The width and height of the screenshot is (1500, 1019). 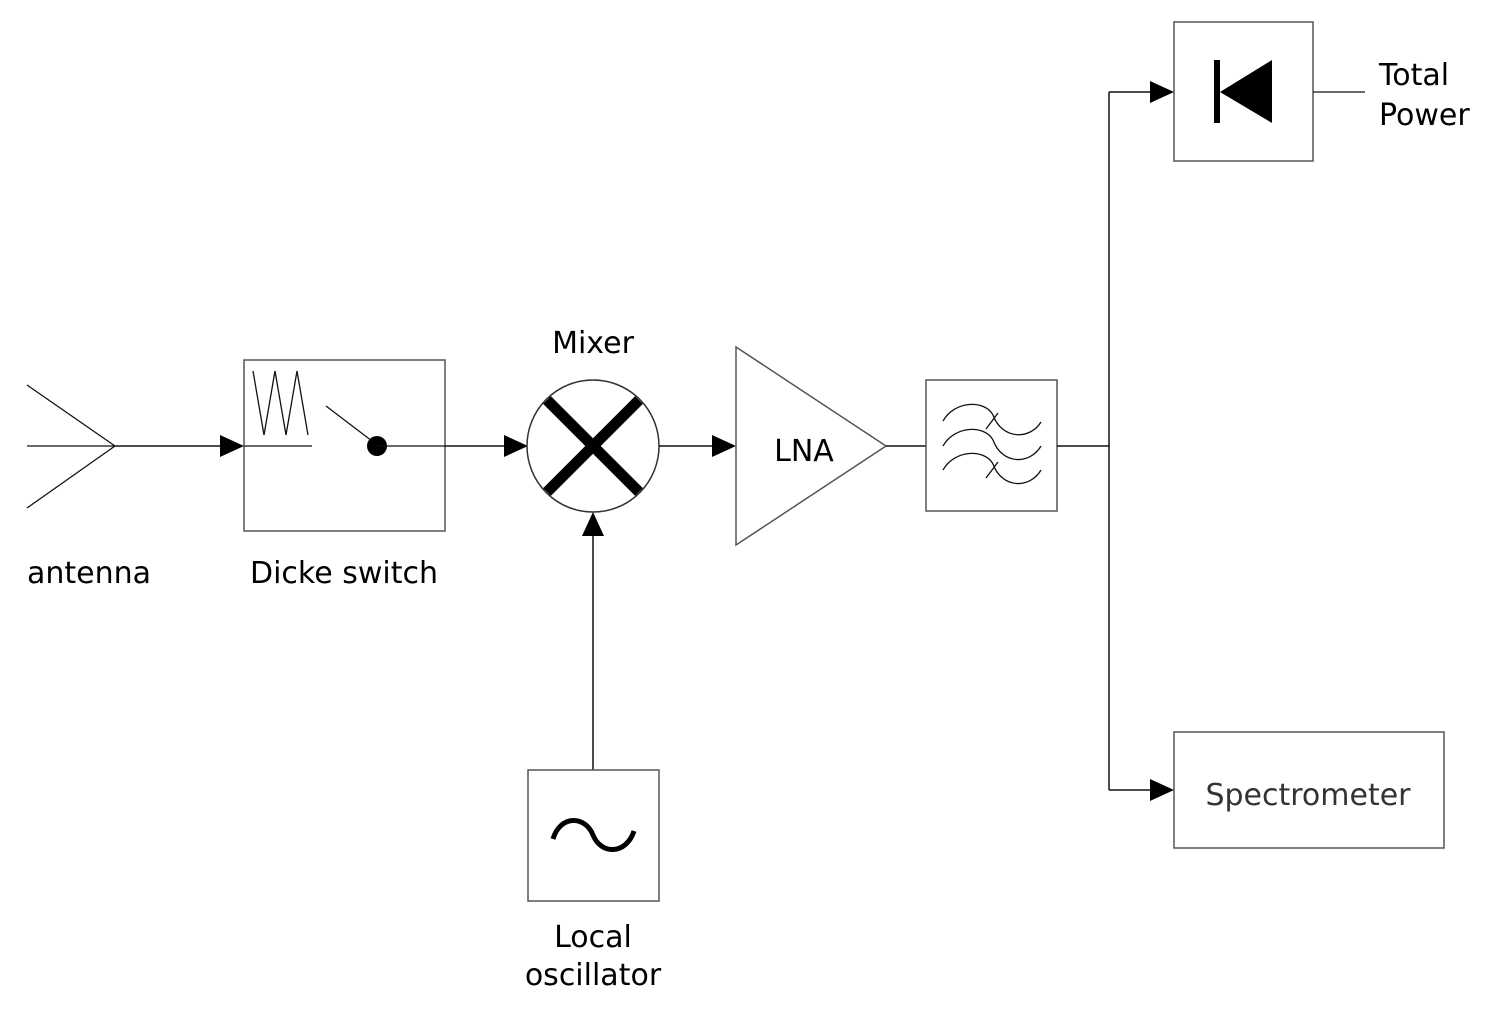 I want to click on total-power-label-line1: Total, so click(x=1413, y=75).